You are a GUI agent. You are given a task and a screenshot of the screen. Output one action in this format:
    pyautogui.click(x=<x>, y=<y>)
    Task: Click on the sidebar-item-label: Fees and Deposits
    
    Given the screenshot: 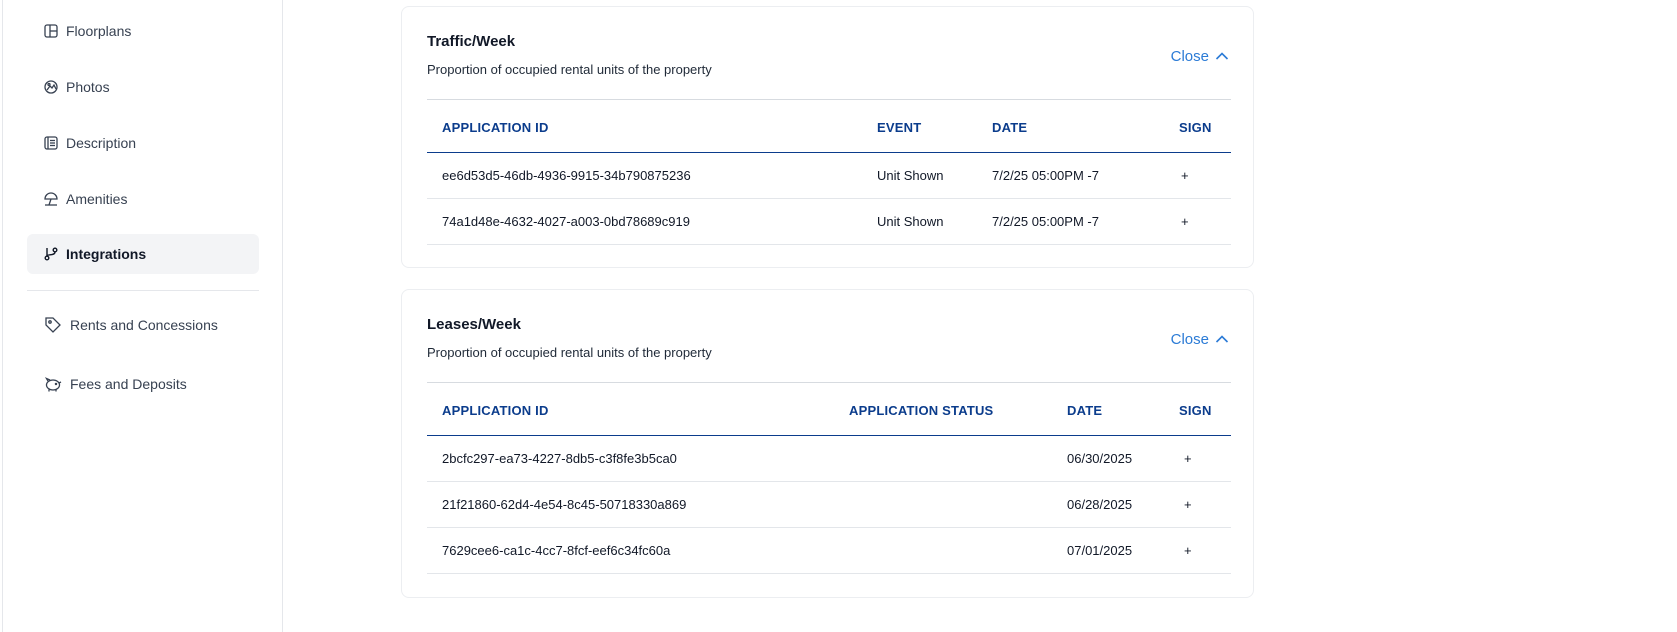 What is the action you would take?
    pyautogui.click(x=128, y=384)
    